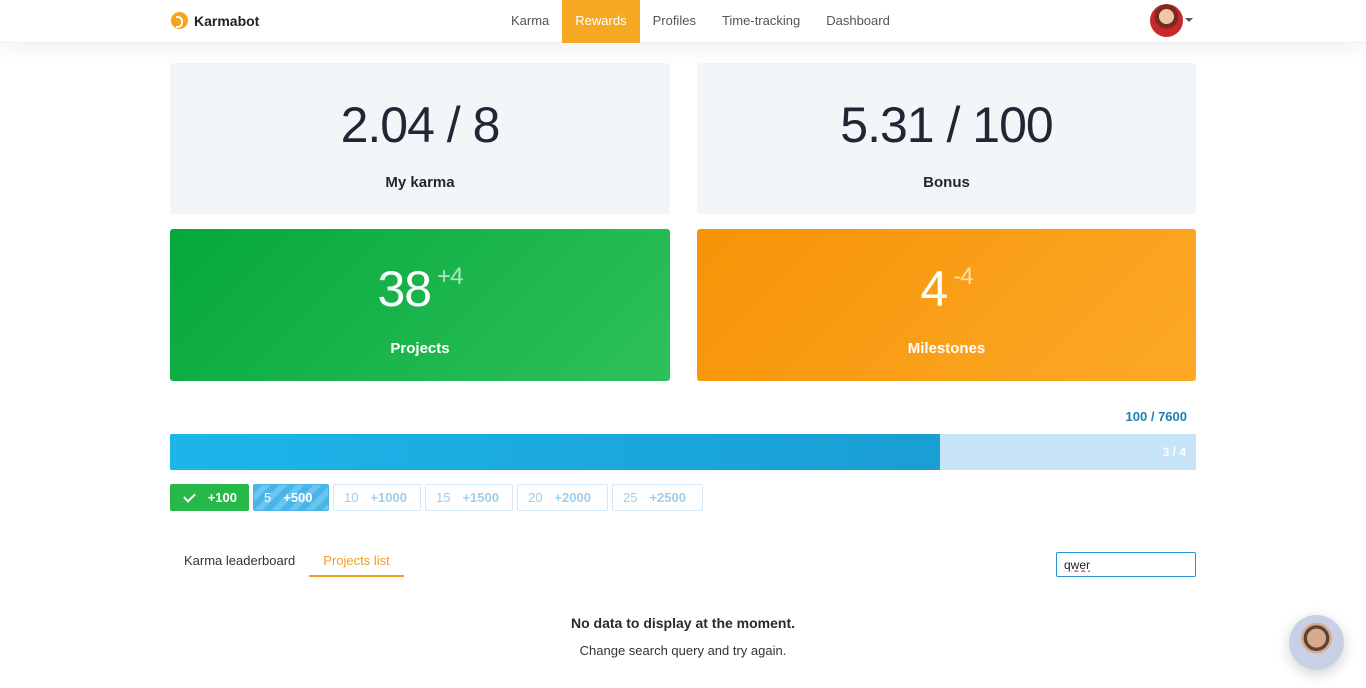 The height and width of the screenshot is (688, 1366). I want to click on reward-points: +100, so click(222, 497).